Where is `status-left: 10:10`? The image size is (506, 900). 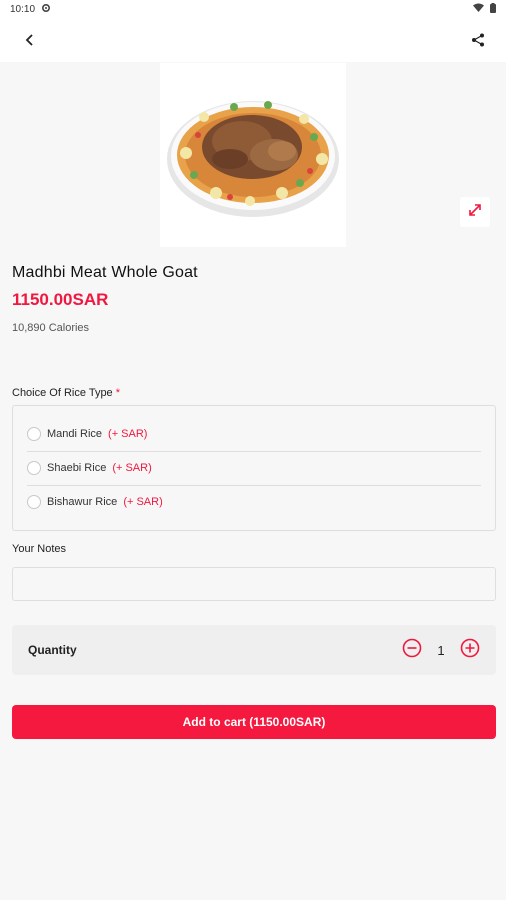 status-left: 10:10 is located at coordinates (30, 9).